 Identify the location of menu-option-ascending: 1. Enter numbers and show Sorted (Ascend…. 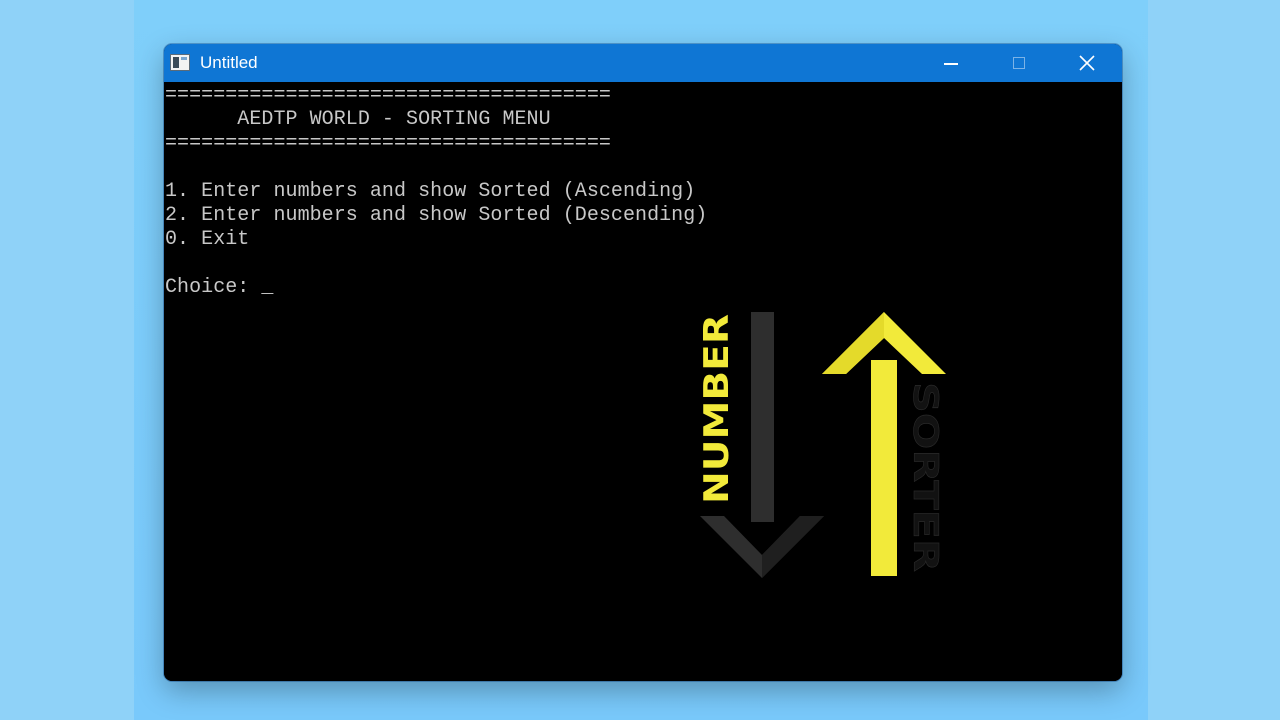
(430, 191).